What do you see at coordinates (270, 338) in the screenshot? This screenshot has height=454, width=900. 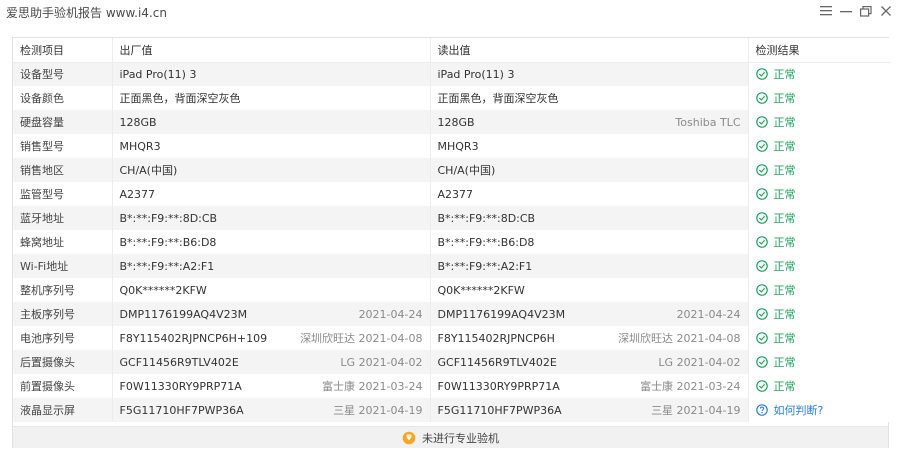 I see `factory-value-cell: F8Y115402RJPNCP6H+109 深圳欣旺达 2021-04-08` at bounding box center [270, 338].